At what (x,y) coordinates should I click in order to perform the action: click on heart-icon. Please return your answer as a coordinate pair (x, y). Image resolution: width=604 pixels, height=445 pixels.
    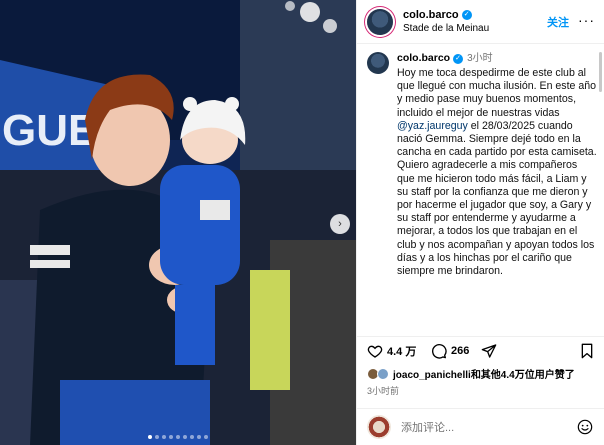
    Looking at the image, I should click on (375, 351).